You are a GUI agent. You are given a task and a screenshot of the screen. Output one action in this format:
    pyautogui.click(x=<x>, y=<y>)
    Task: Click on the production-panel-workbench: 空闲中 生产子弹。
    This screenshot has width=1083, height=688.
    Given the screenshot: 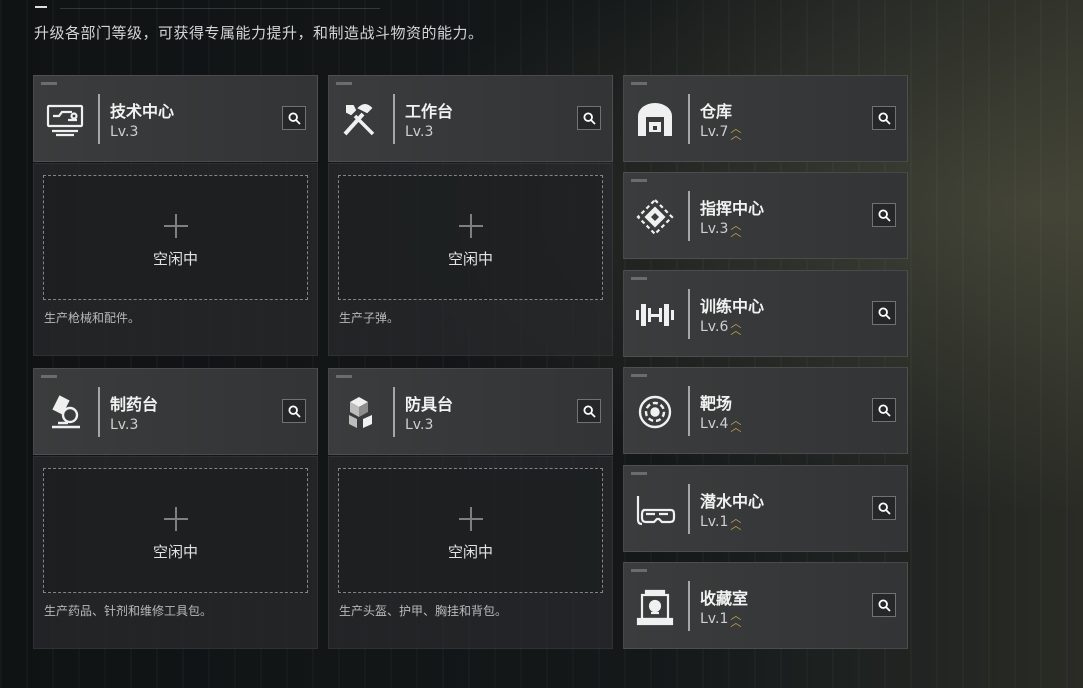 What is the action you would take?
    pyautogui.click(x=470, y=259)
    